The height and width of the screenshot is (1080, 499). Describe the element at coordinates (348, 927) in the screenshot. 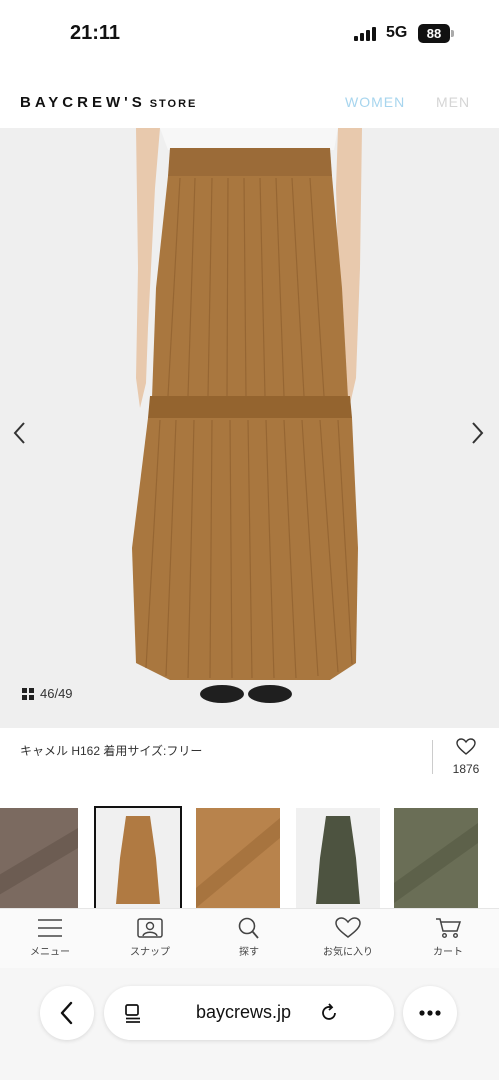

I see `heart-icon` at that location.